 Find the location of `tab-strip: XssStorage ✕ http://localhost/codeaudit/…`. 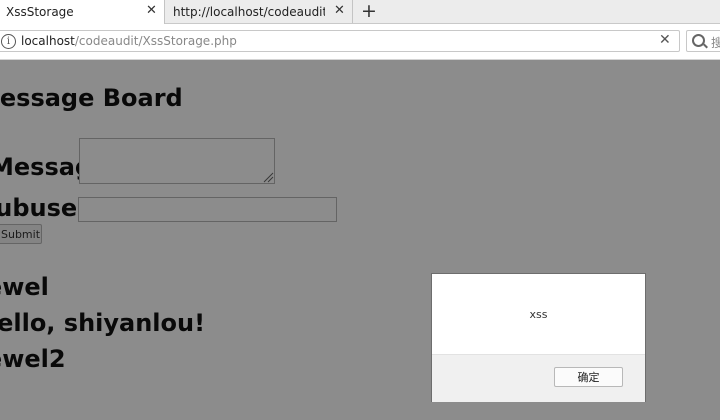

tab-strip: XssStorage ✕ http://localhost/codeaudit/… is located at coordinates (360, 12).